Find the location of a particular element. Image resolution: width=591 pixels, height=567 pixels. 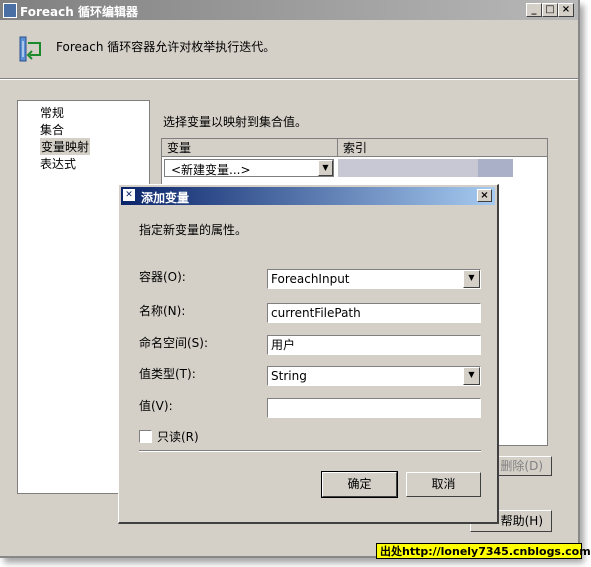

index-cell-selected is located at coordinates (495, 168).